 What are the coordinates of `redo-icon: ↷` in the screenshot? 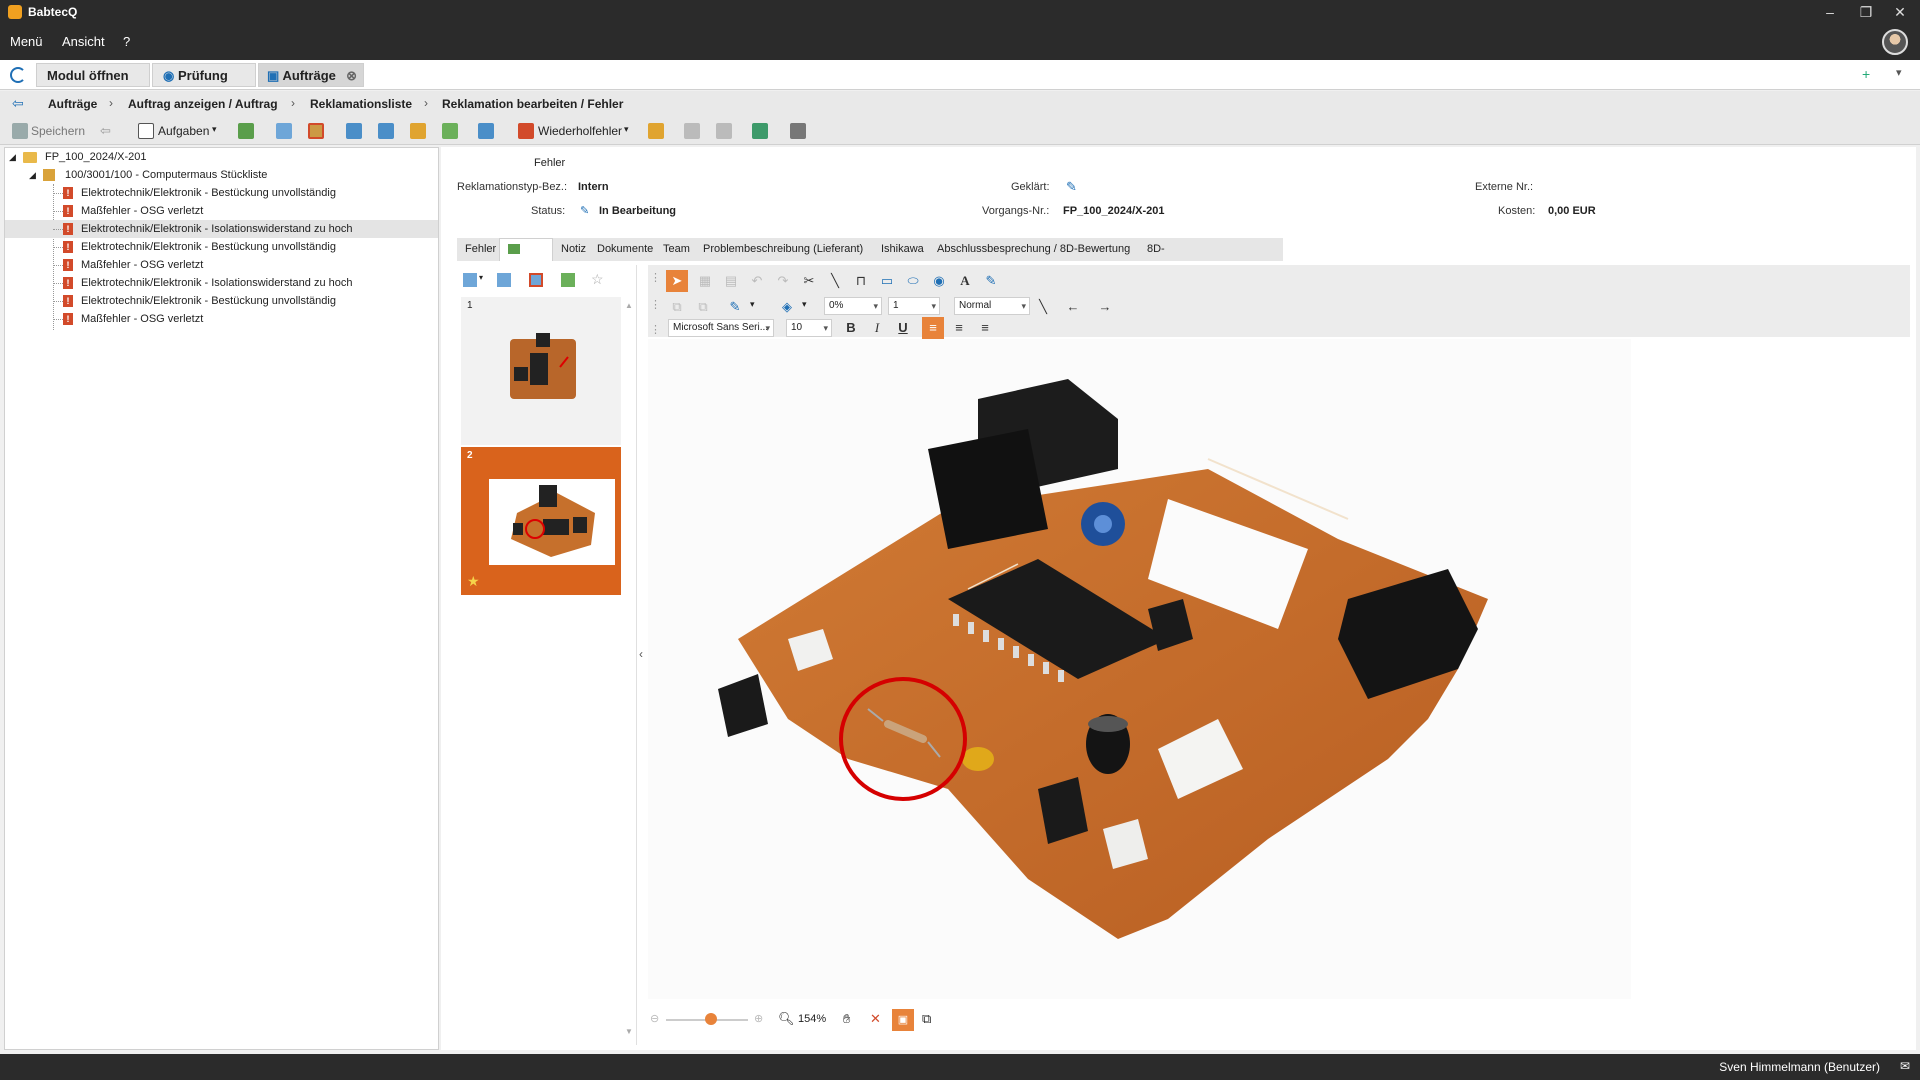 It's located at (783, 281).